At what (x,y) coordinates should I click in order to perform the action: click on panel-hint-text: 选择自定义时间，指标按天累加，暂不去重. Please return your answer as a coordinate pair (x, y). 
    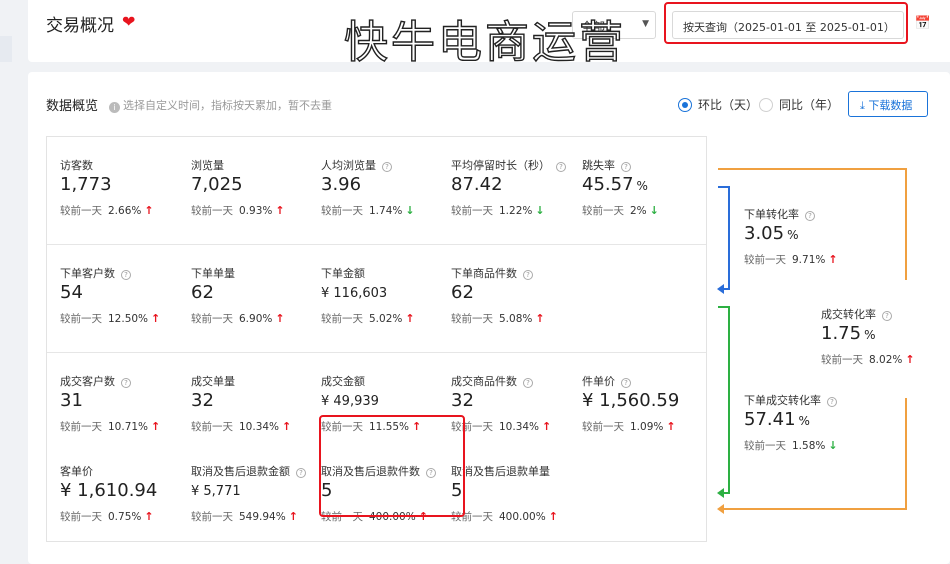
    Looking at the image, I should click on (227, 105).